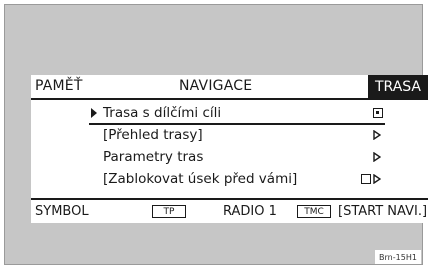 The width and height of the screenshot is (428, 269). I want to click on menu-item-label: Parametry tras, so click(153, 157).